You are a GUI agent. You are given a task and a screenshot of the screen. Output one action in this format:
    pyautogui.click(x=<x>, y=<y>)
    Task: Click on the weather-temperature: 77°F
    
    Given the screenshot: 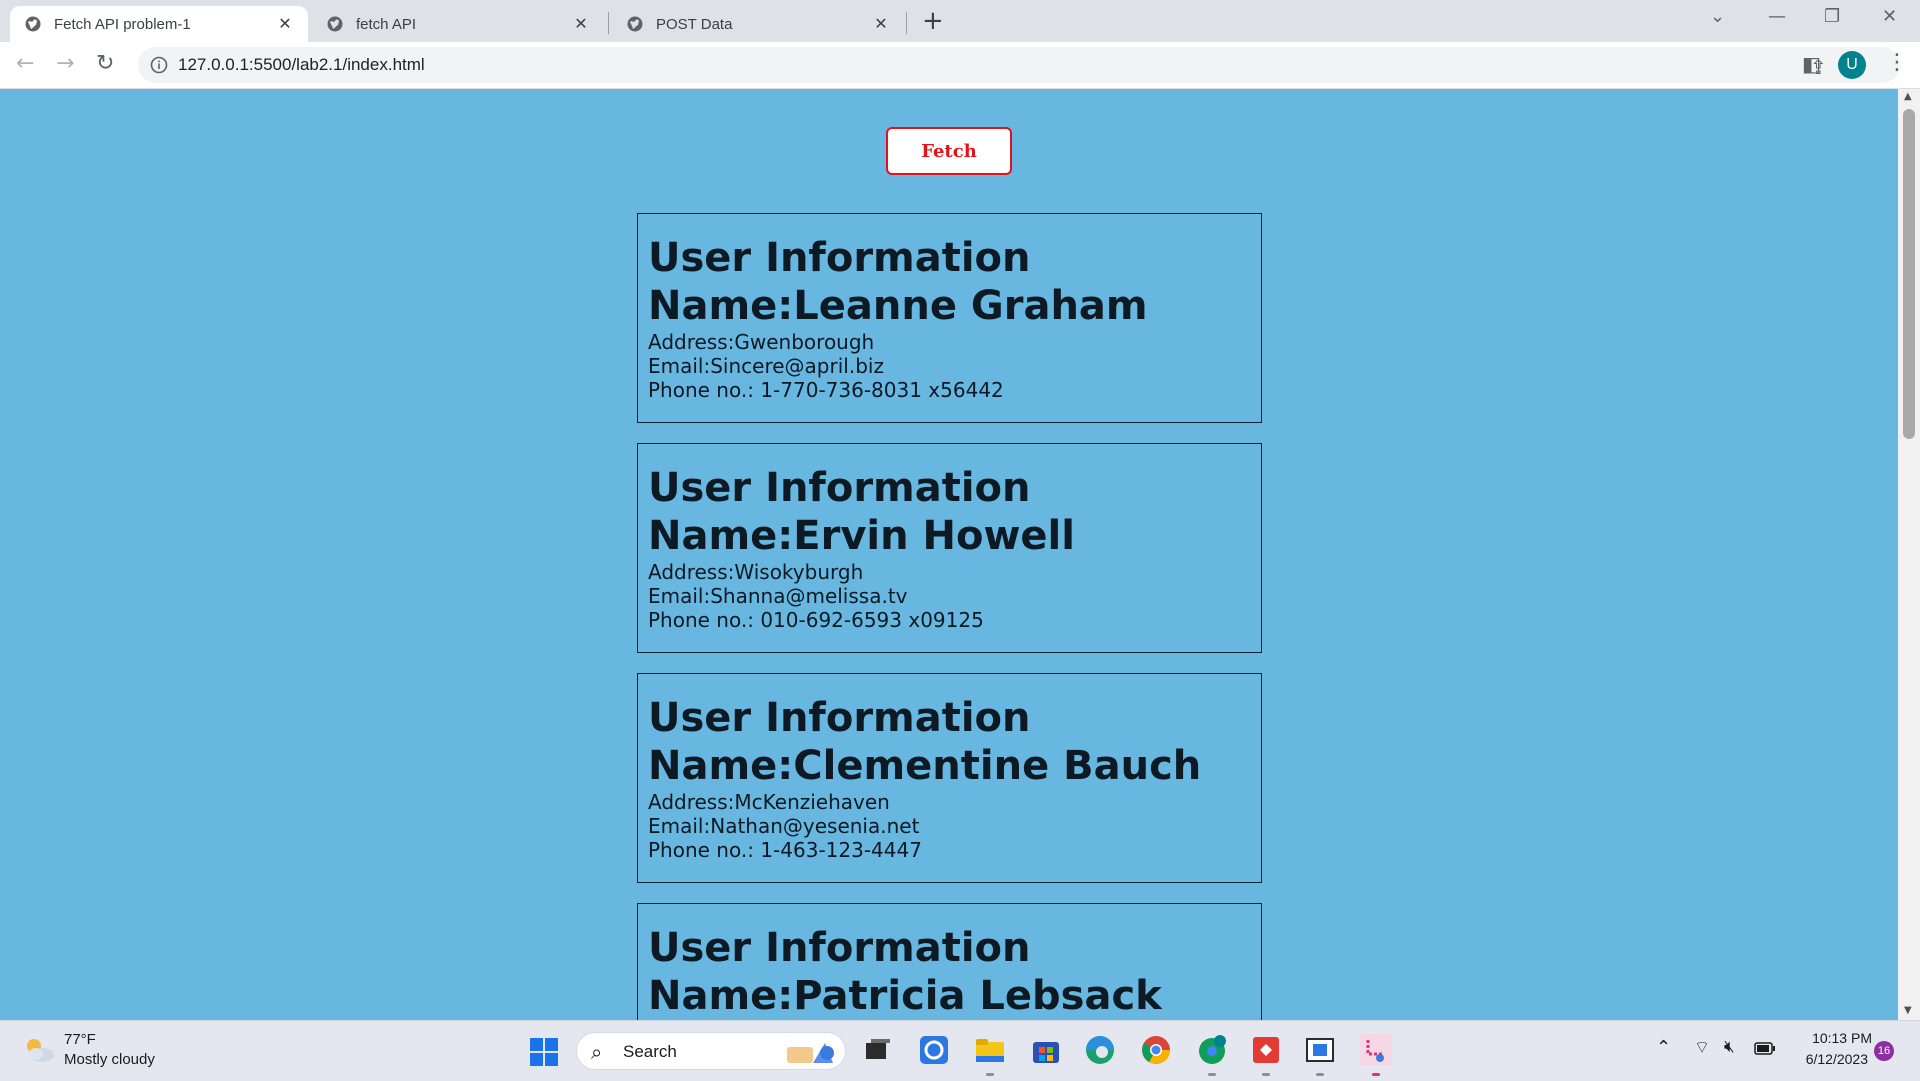 What is the action you would take?
    pyautogui.click(x=80, y=1039)
    